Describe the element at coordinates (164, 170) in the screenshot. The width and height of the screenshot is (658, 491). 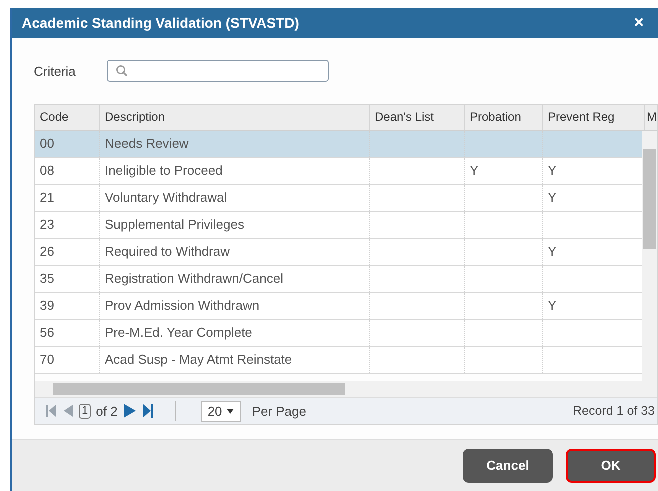
I see `table-cell: Ineligible to Proceed` at that location.